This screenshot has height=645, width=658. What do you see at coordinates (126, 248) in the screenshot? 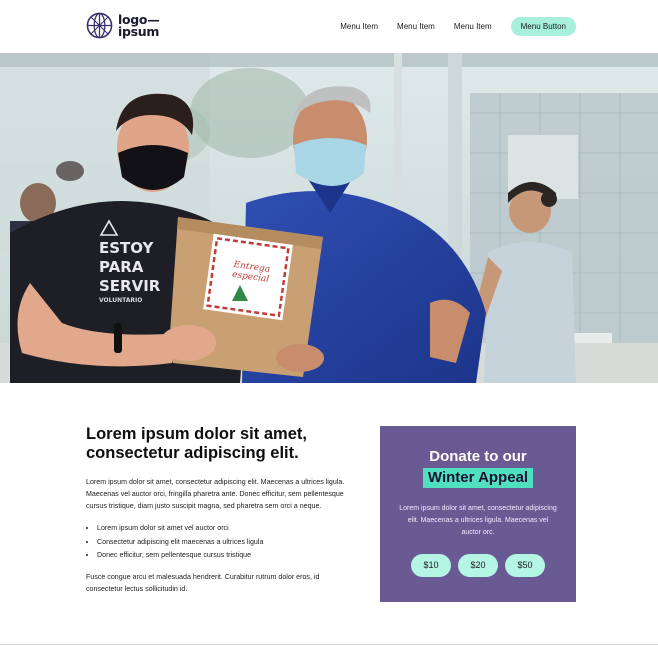
I see `shirt-text-1: ESTOY` at bounding box center [126, 248].